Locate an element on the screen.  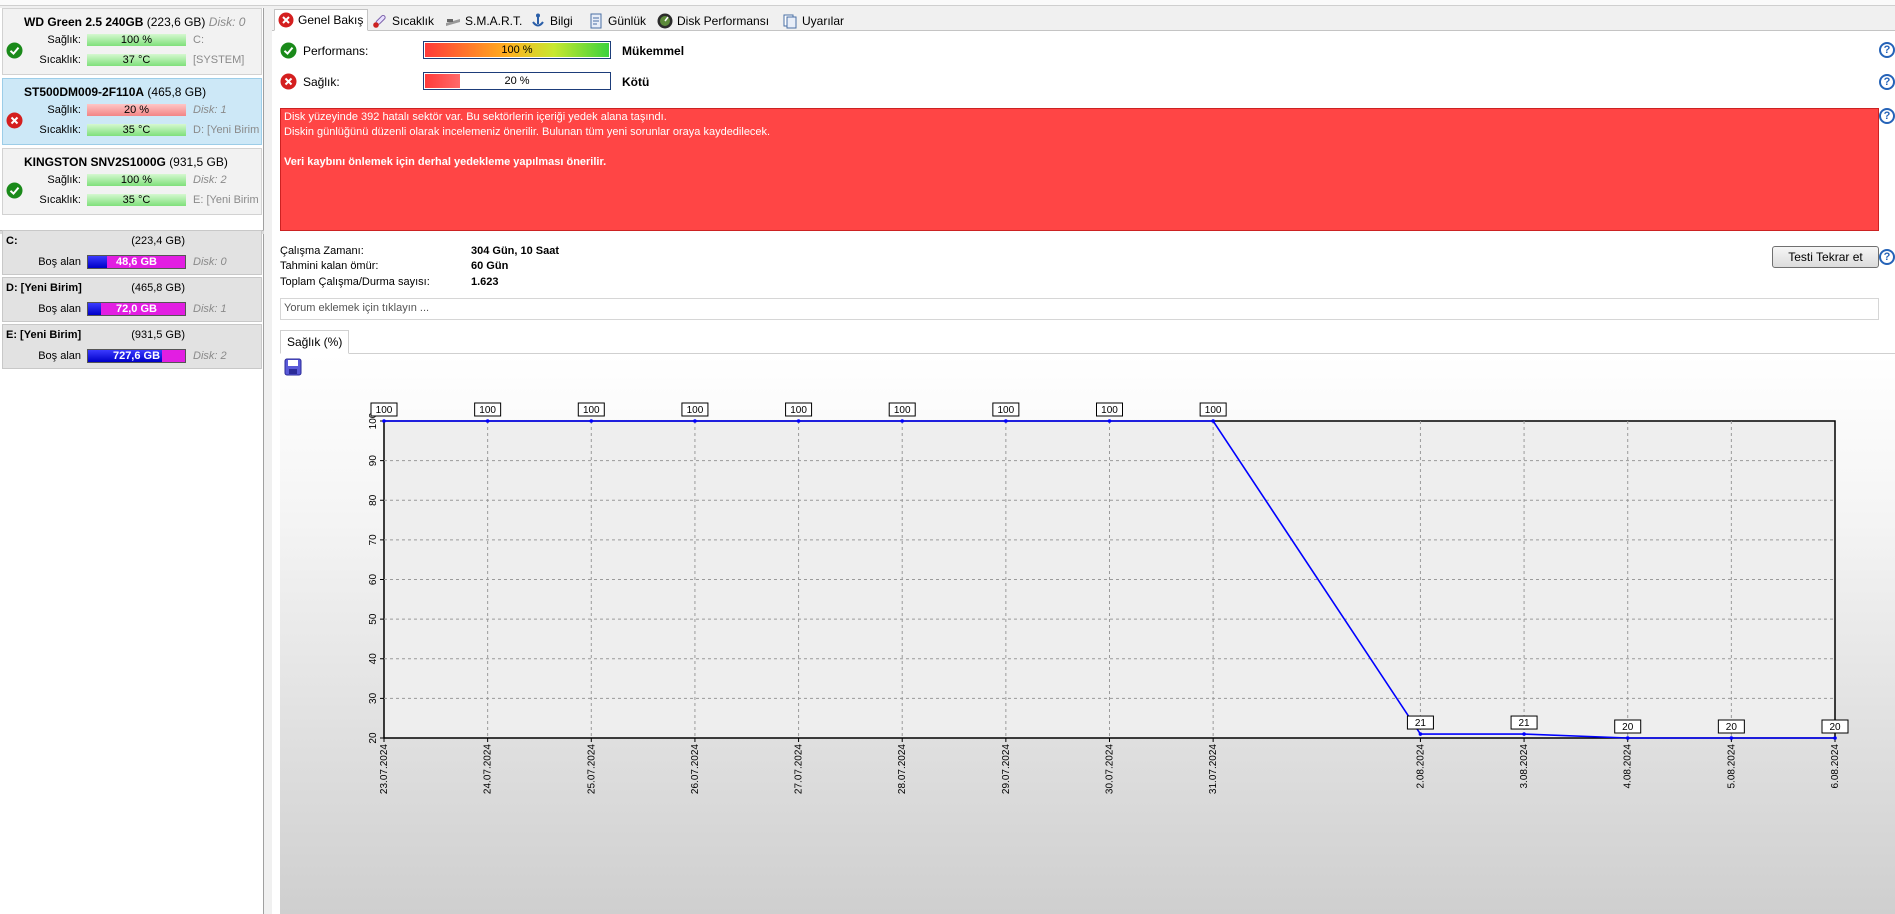
health-bar: 100 % is located at coordinates (136, 40).